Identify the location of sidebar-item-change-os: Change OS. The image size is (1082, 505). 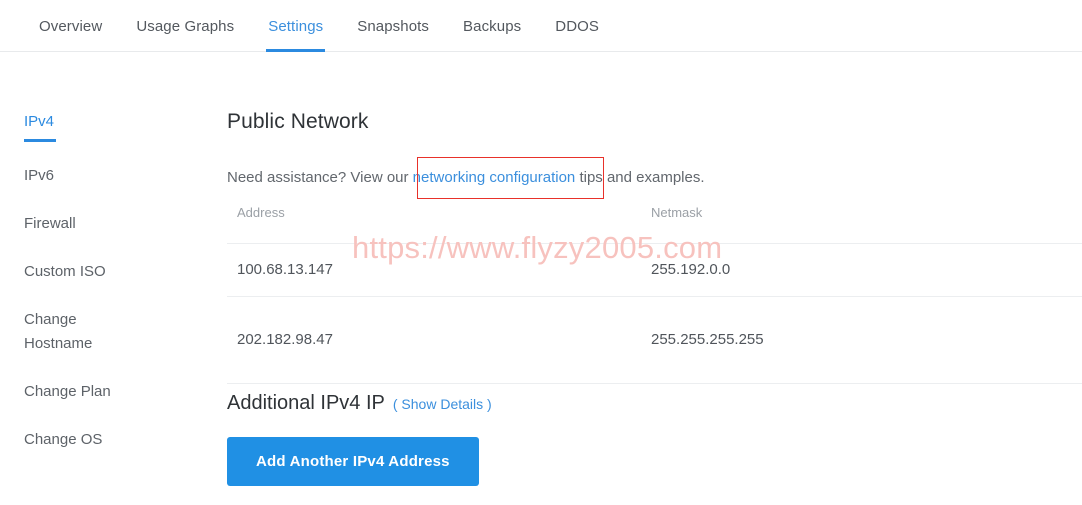
(78, 440).